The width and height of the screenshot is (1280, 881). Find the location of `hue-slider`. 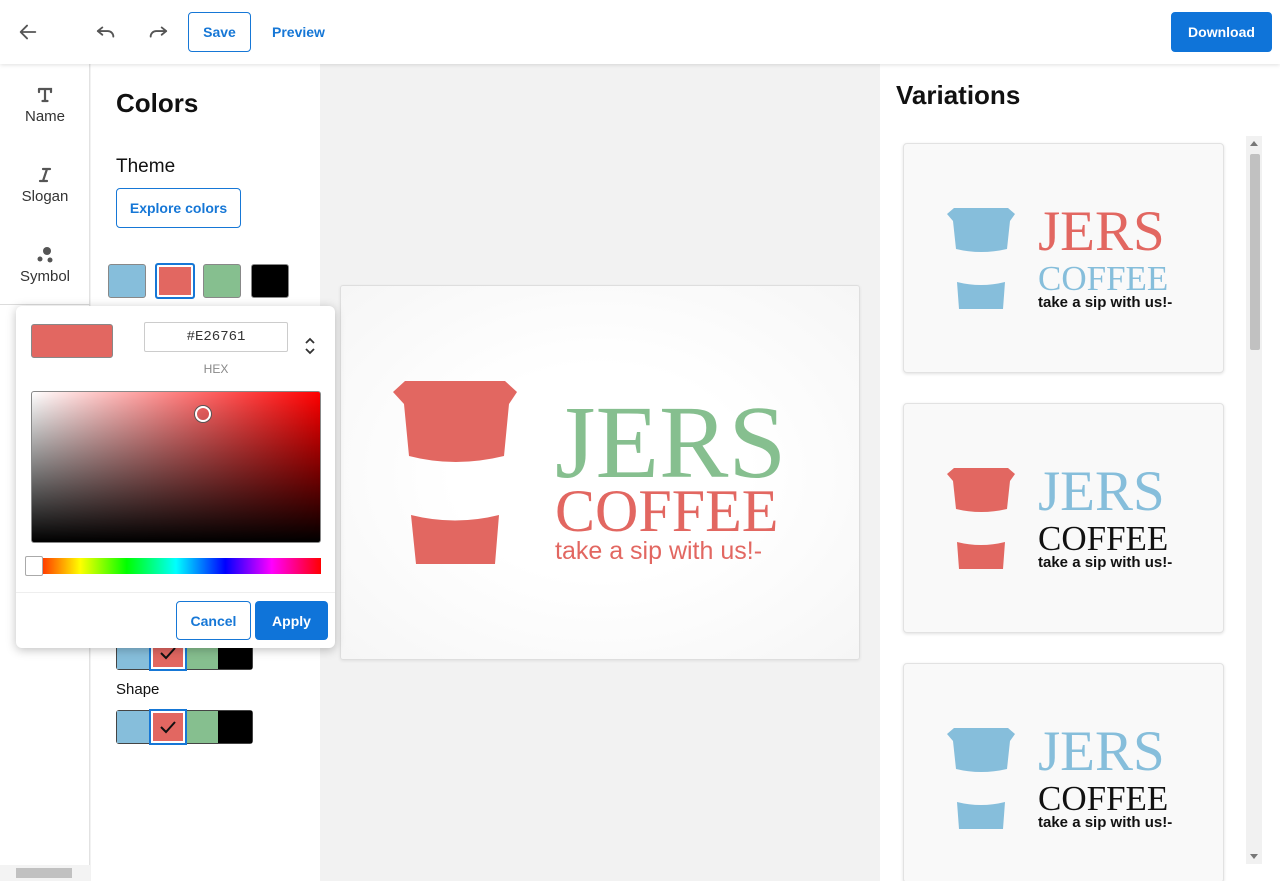

hue-slider is located at coordinates (173, 566).